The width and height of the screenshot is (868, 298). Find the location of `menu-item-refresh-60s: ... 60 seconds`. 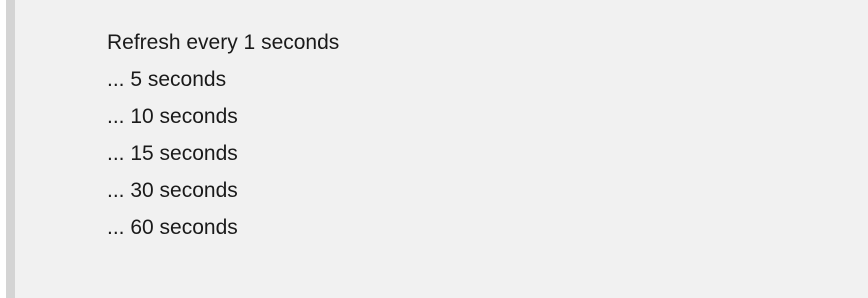

menu-item-refresh-60s: ... 60 seconds is located at coordinates (441, 227).